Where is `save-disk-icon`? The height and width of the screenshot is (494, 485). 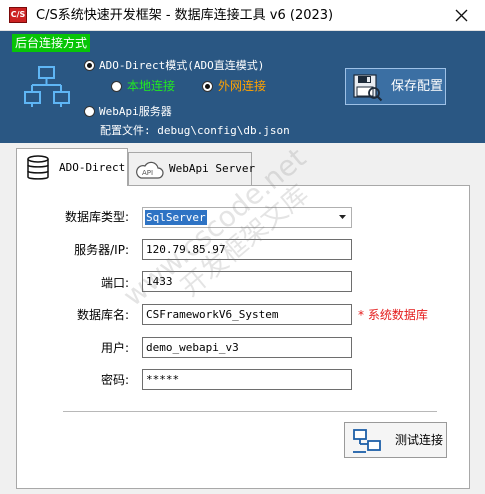
save-disk-icon is located at coordinates (368, 88).